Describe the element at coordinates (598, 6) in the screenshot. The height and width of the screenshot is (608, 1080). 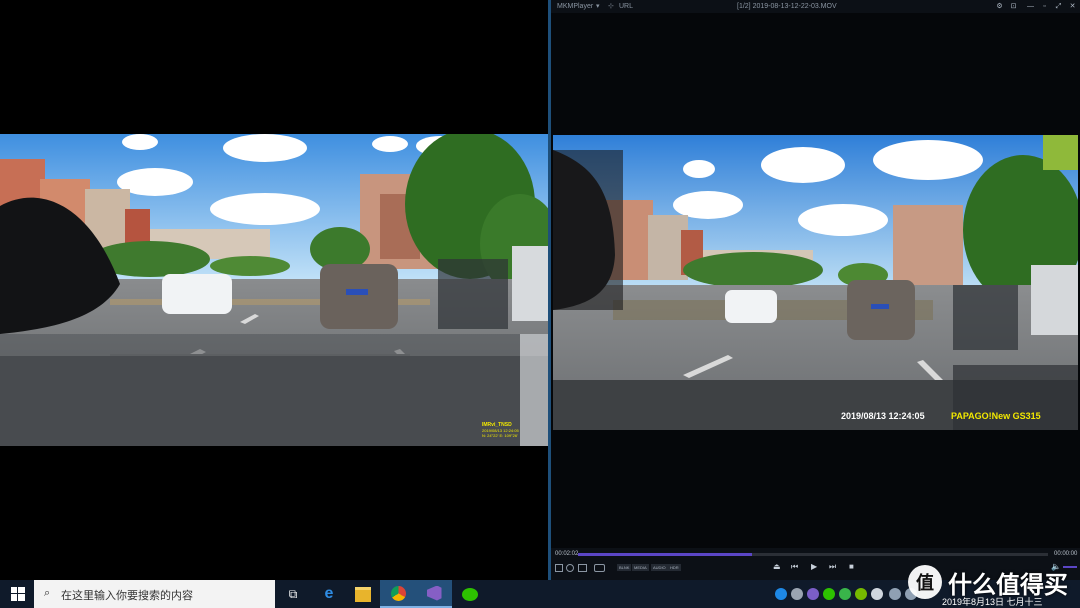
I see `menu-arrow-icon: ▾` at that location.